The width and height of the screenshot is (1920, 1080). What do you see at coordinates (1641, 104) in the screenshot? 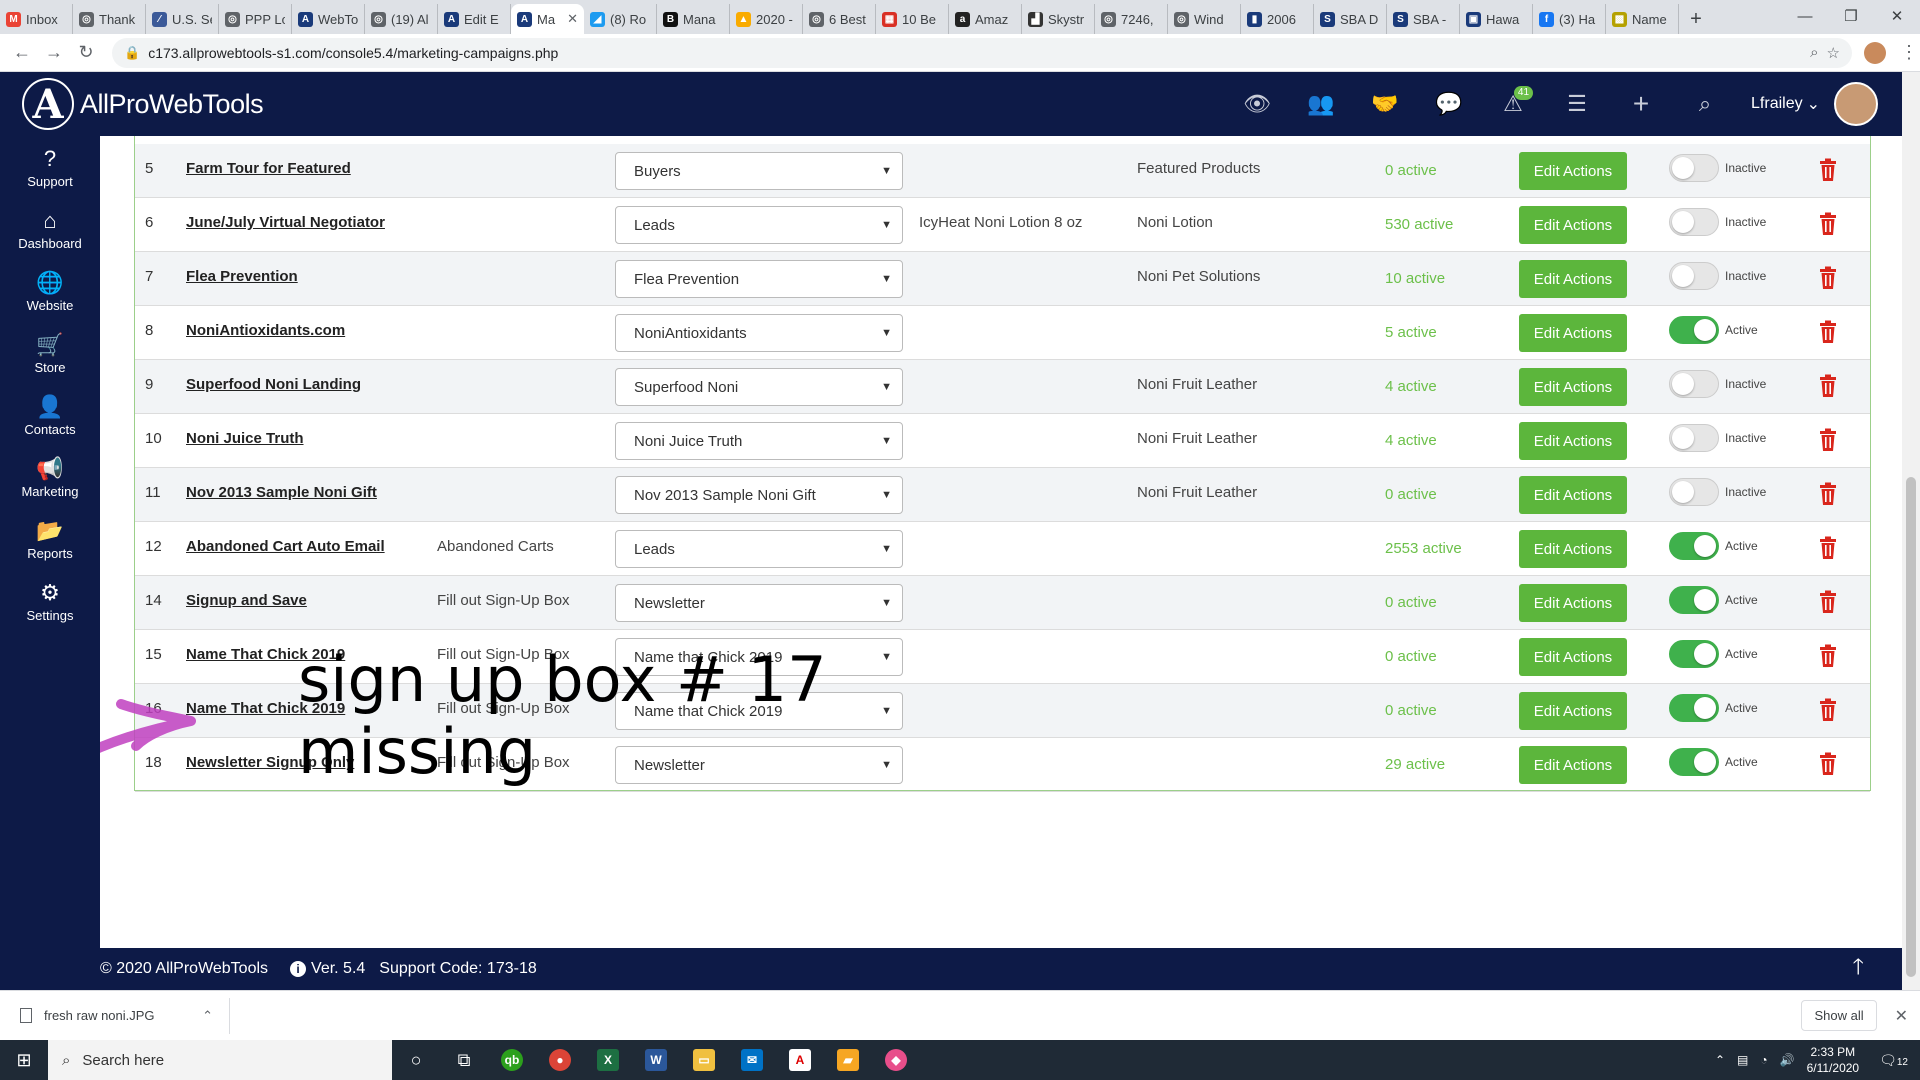
I see `plus-icon: +` at bounding box center [1641, 104].